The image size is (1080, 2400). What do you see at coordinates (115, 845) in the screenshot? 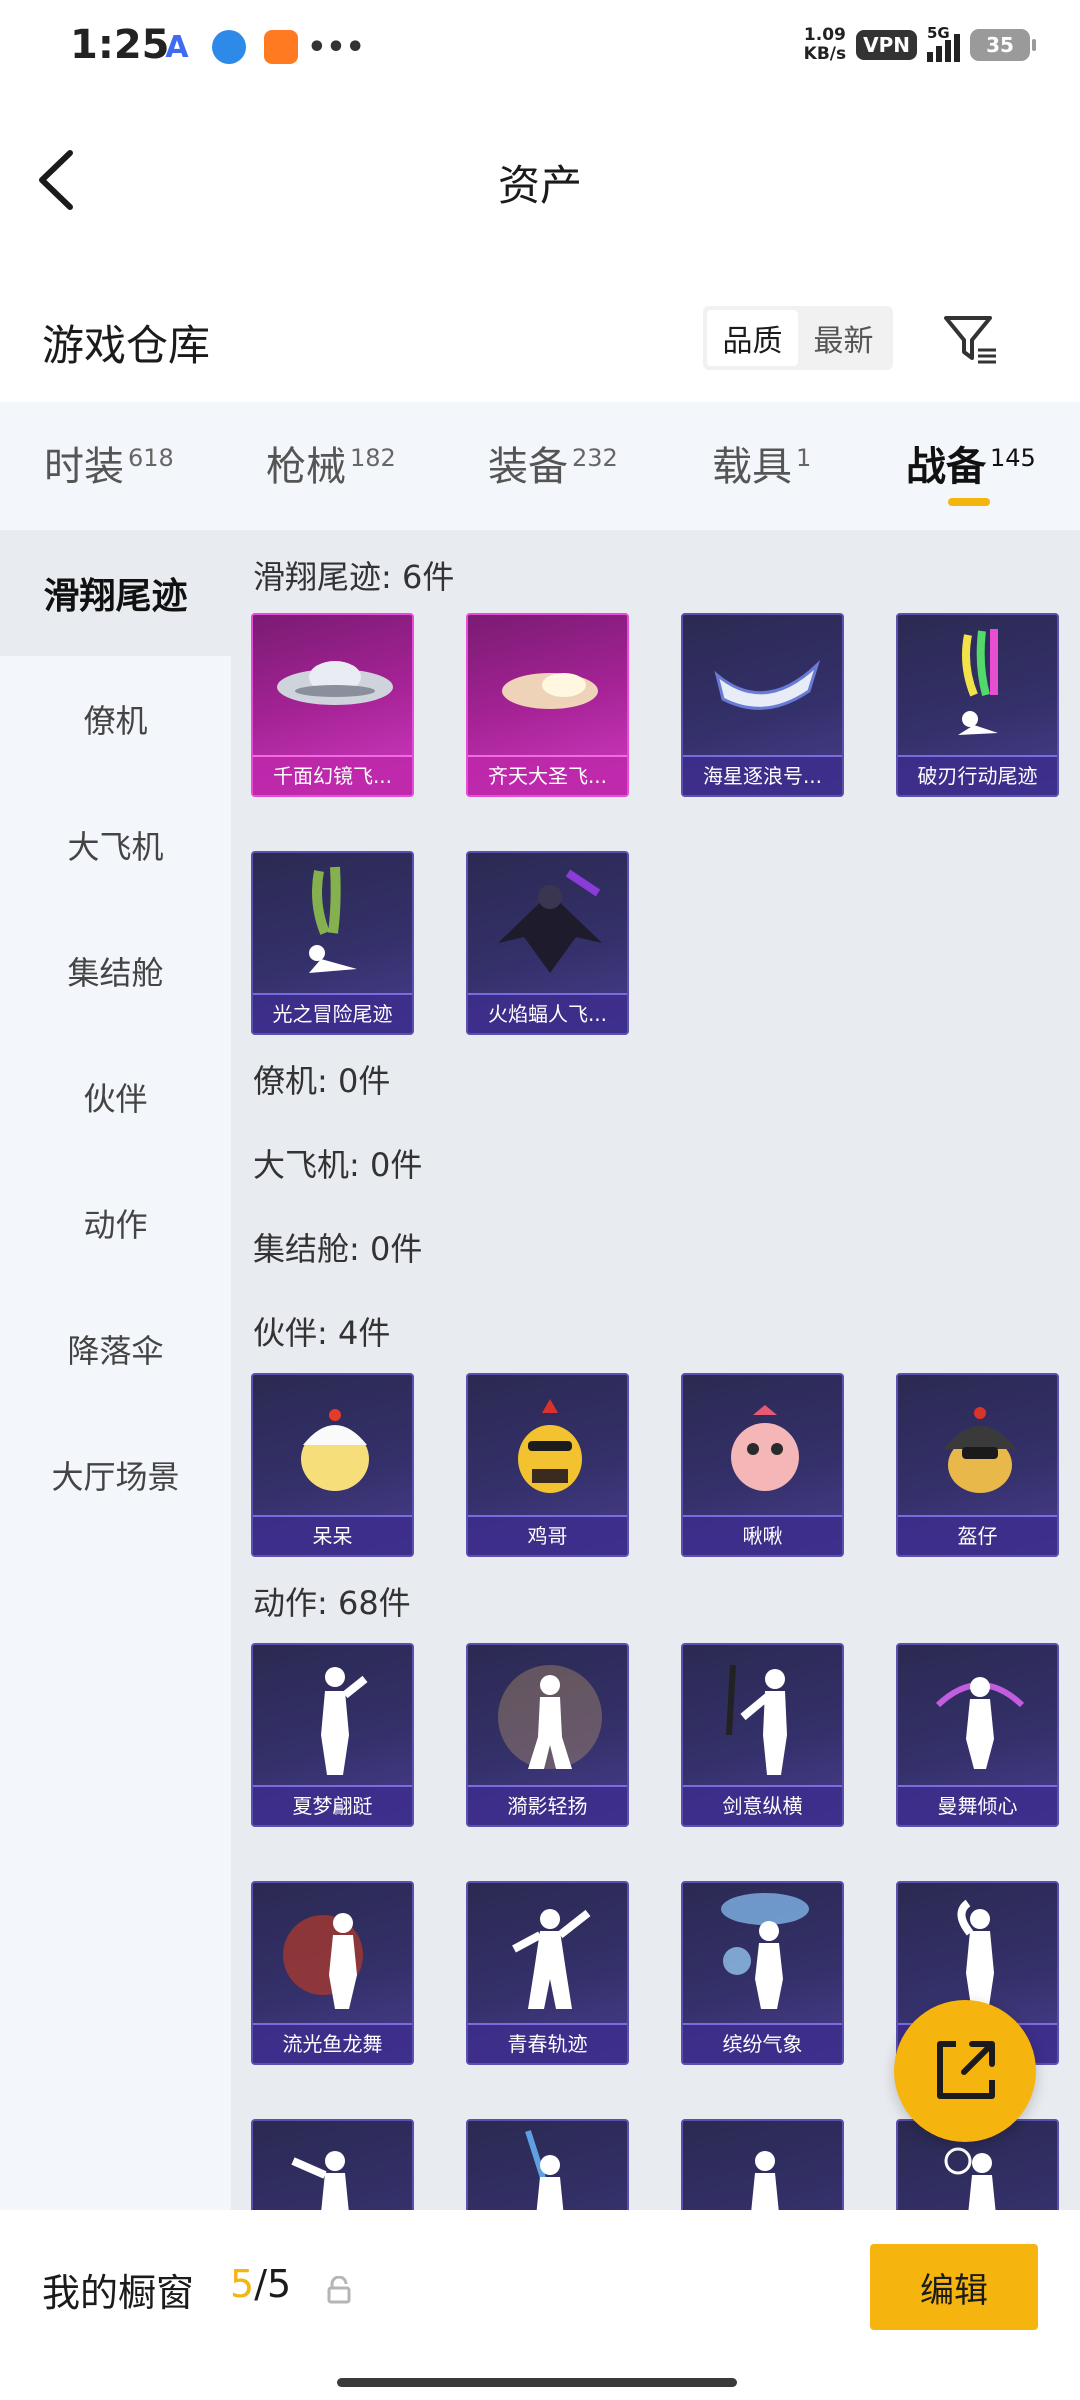
I see `sidebar-item-airplane: 大飞机` at bounding box center [115, 845].